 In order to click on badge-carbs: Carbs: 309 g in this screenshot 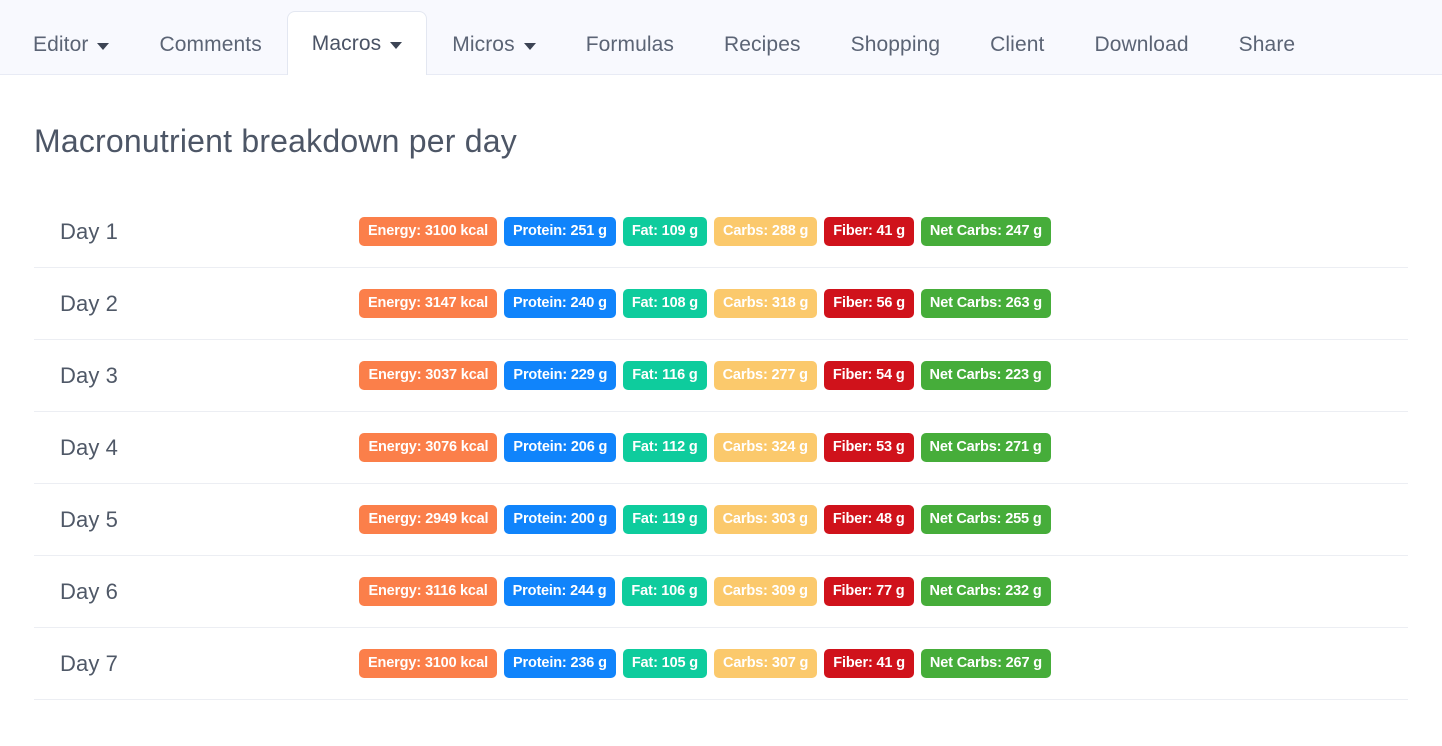, I will do `click(765, 591)`.